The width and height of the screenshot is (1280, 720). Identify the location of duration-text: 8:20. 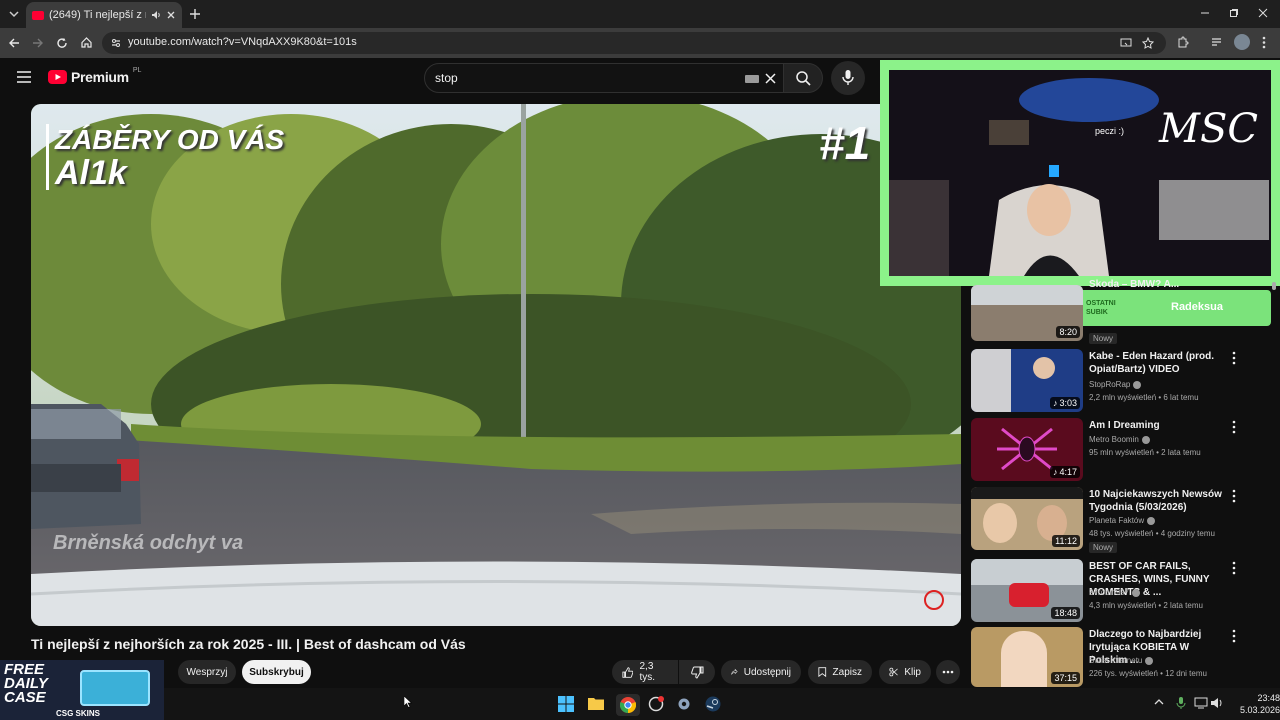
(1068, 332).